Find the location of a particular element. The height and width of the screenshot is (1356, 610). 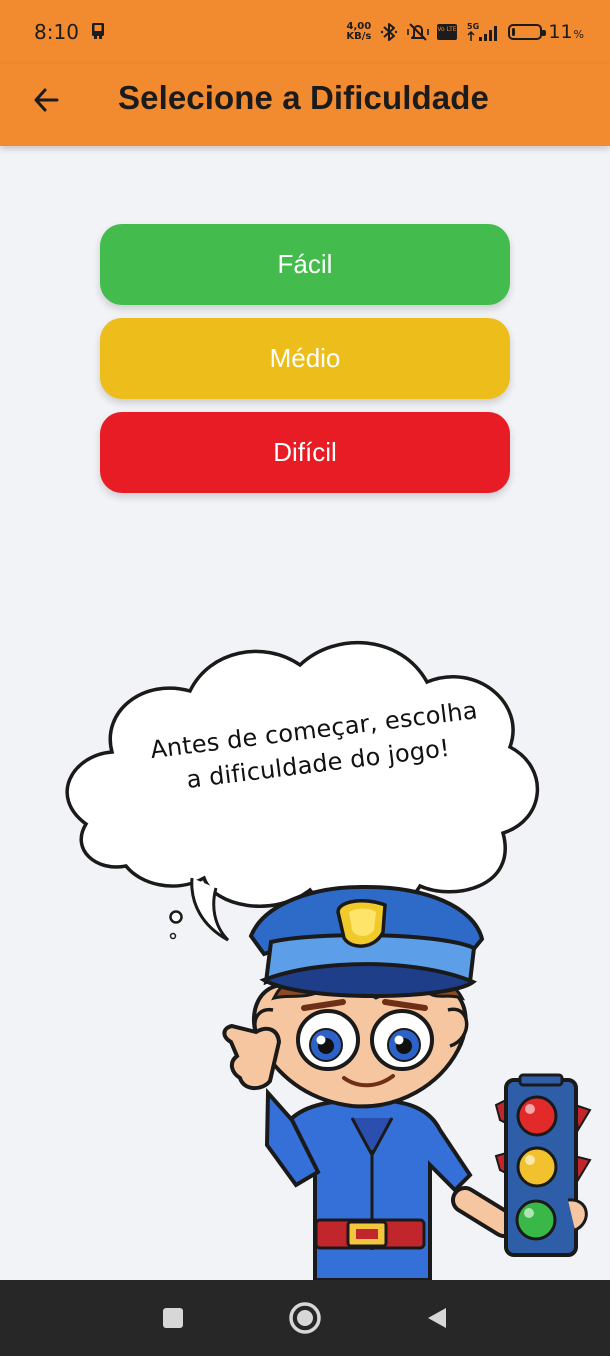

status-time: 8:10 is located at coordinates (56, 32).